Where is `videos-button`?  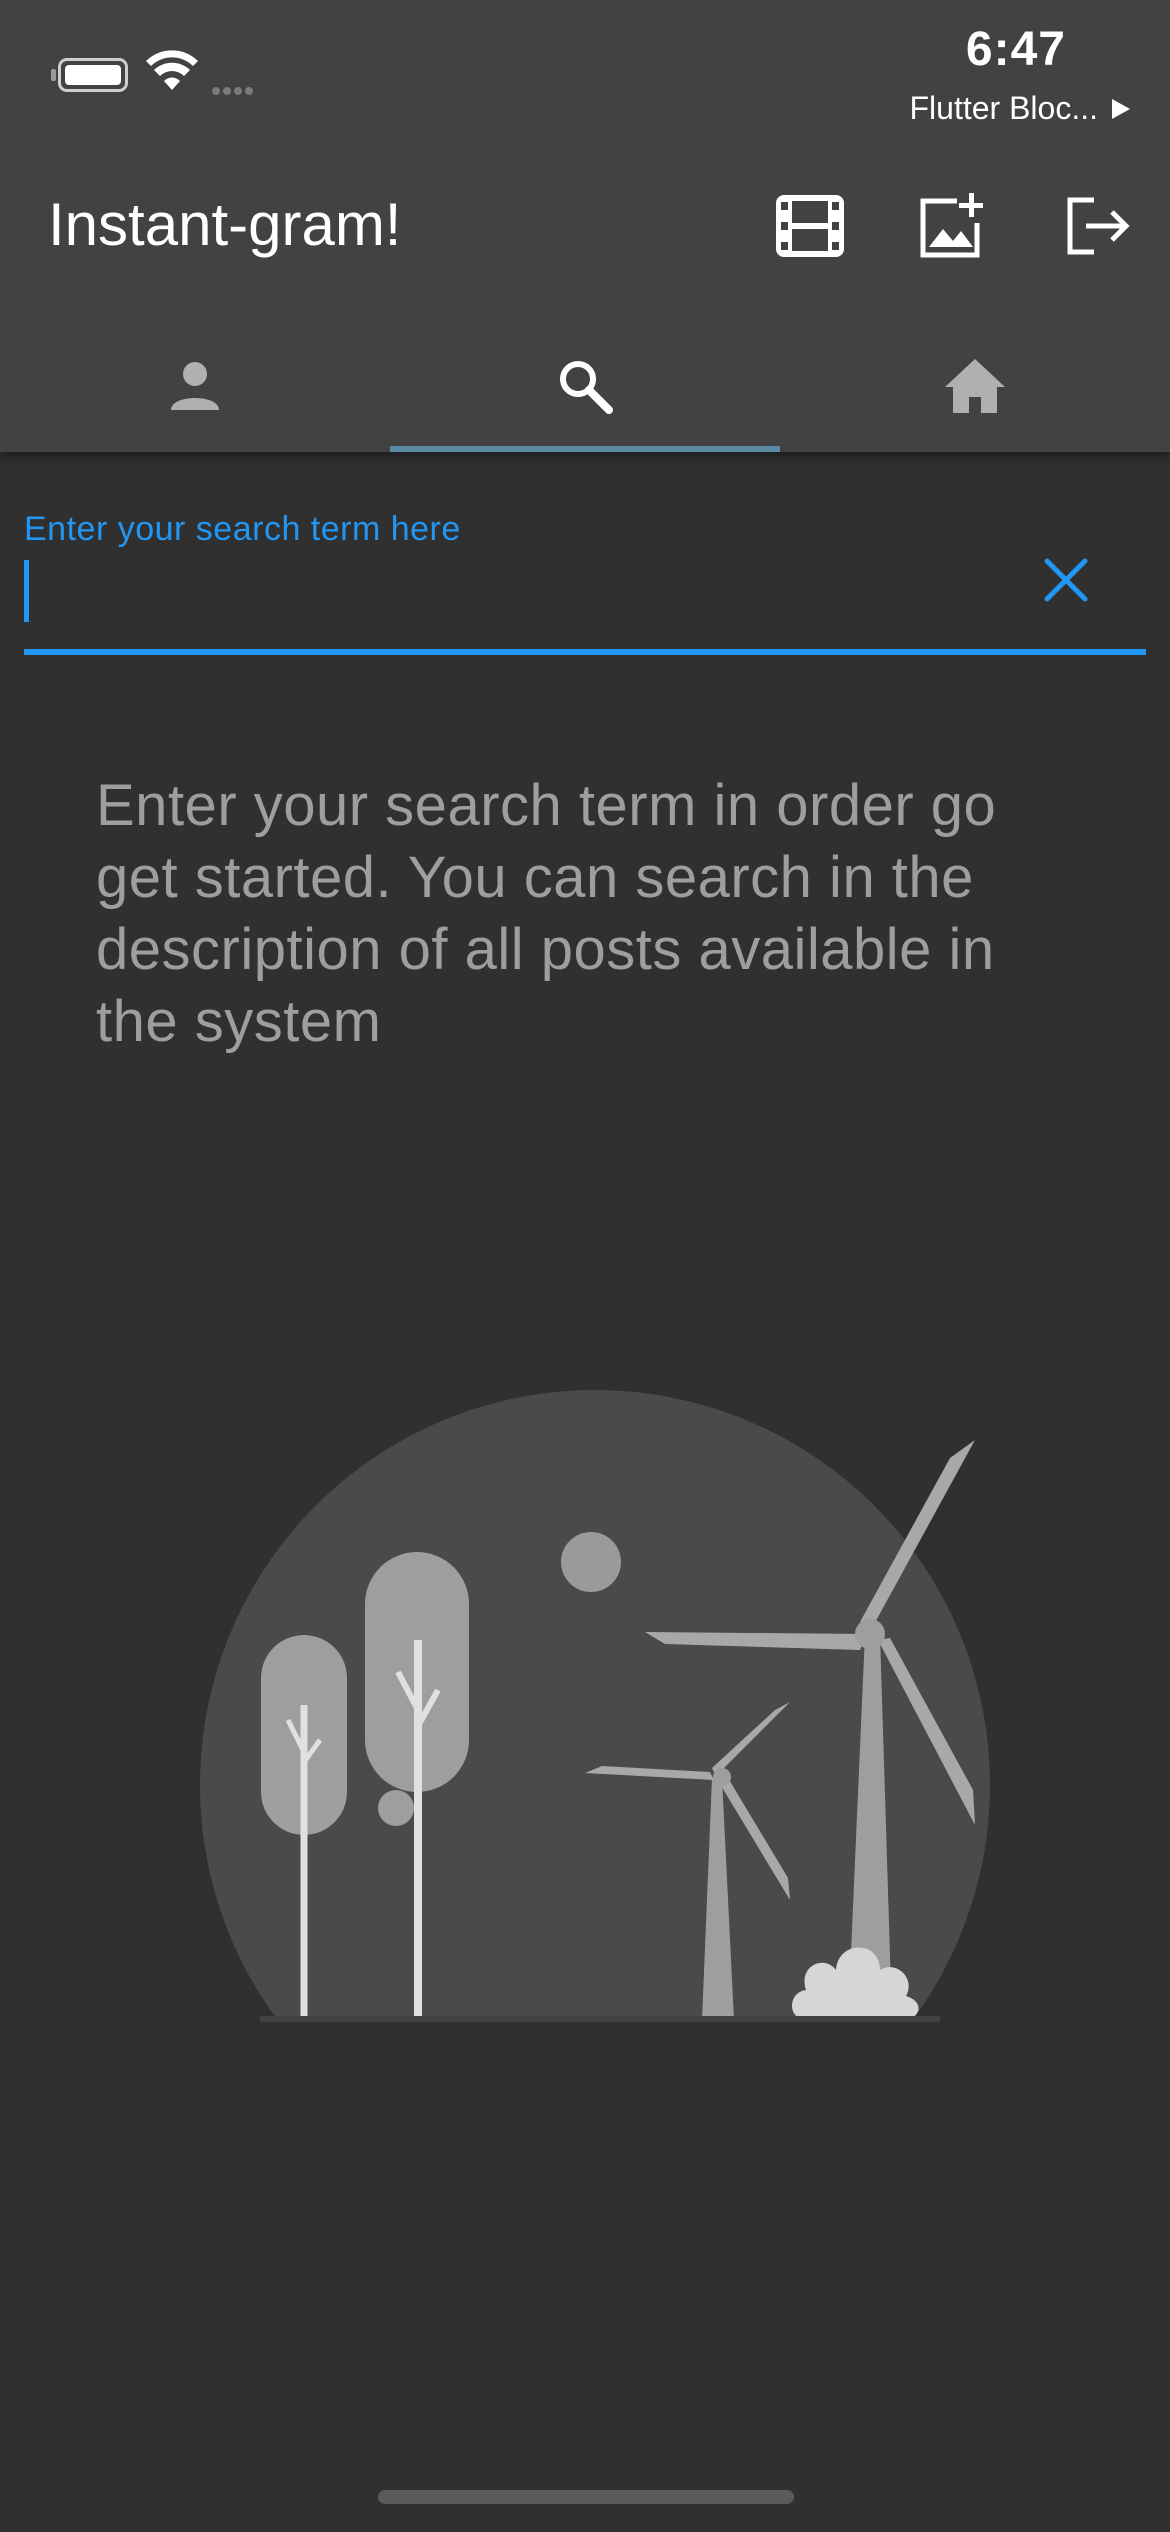
videos-button is located at coordinates (810, 226).